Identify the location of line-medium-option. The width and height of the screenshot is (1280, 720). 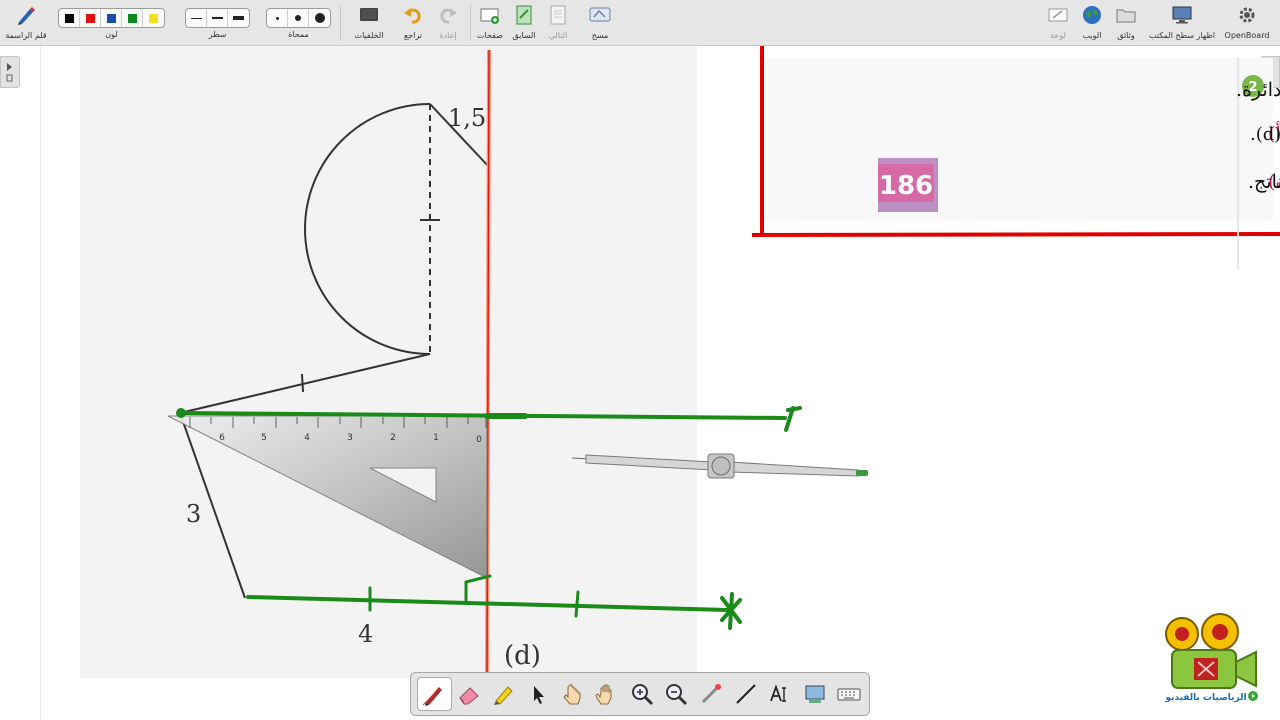
(217, 18).